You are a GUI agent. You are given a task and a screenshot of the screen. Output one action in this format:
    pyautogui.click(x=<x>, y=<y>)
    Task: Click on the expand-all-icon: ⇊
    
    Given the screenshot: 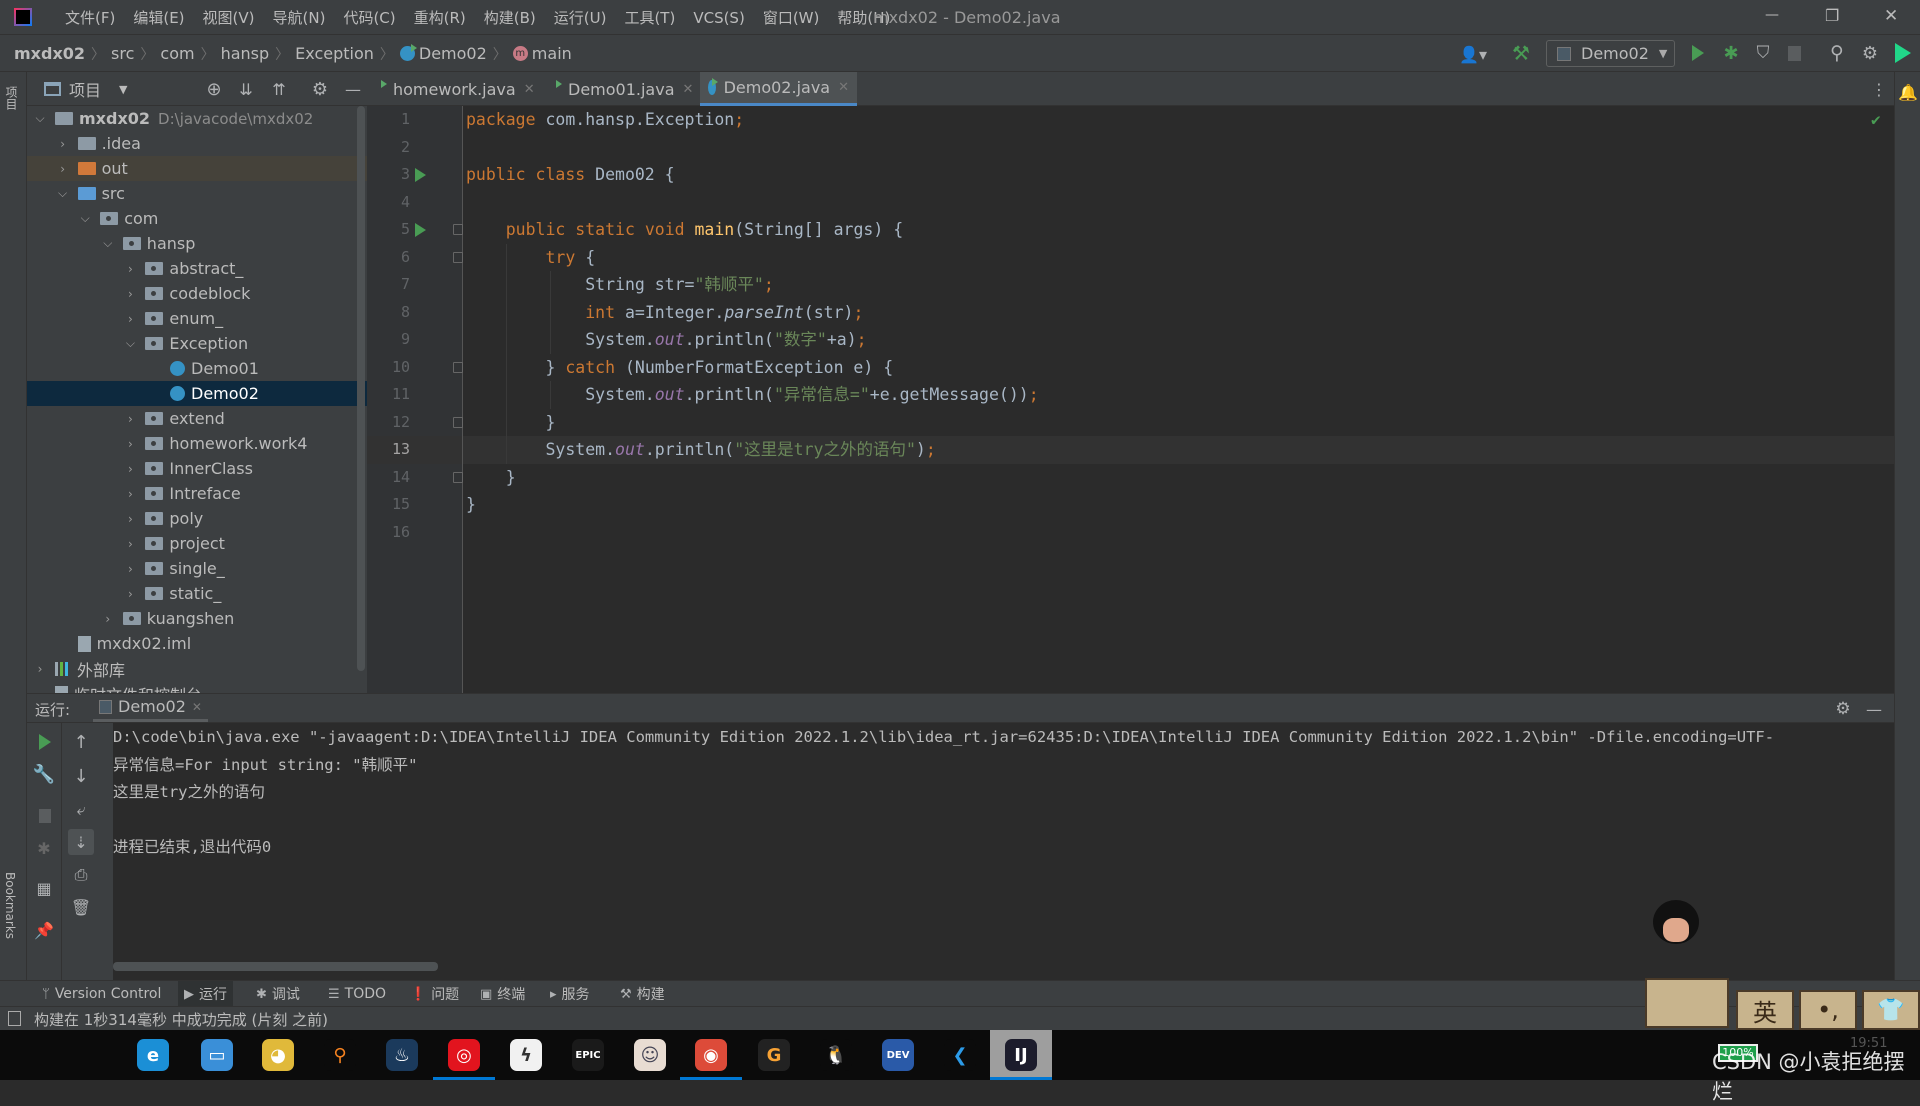 What is the action you would take?
    pyautogui.click(x=246, y=89)
    